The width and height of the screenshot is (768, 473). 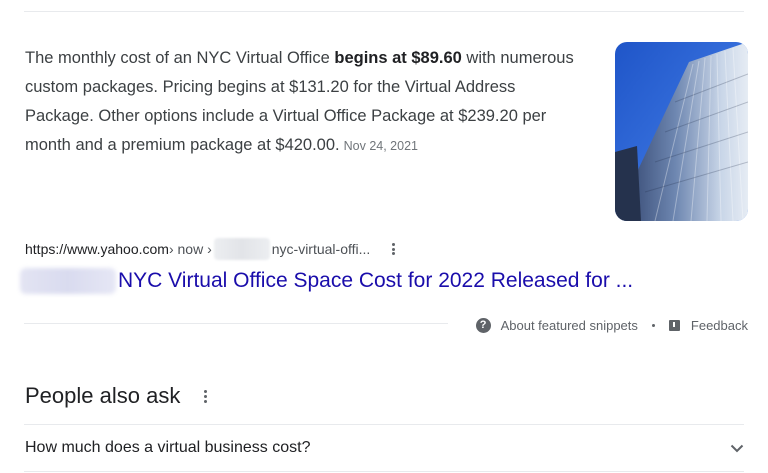 I want to click on paa-divider-bottom, so click(x=384, y=471).